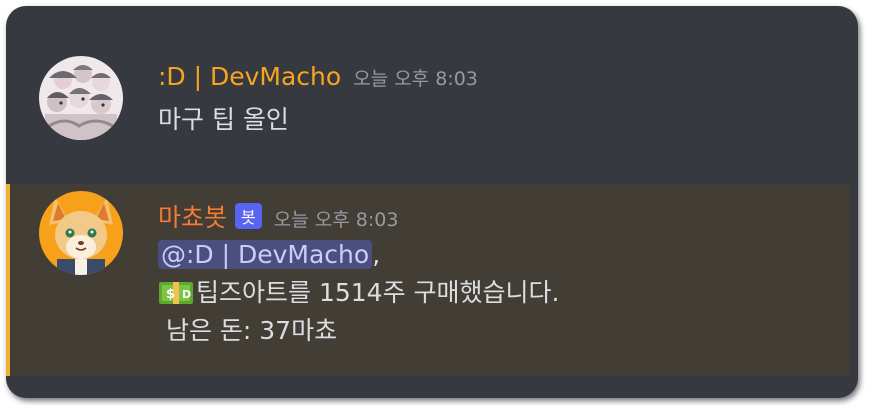 The width and height of the screenshot is (872, 412). What do you see at coordinates (265, 254) in the screenshot?
I see `user-mention: @:D | DevMacho` at bounding box center [265, 254].